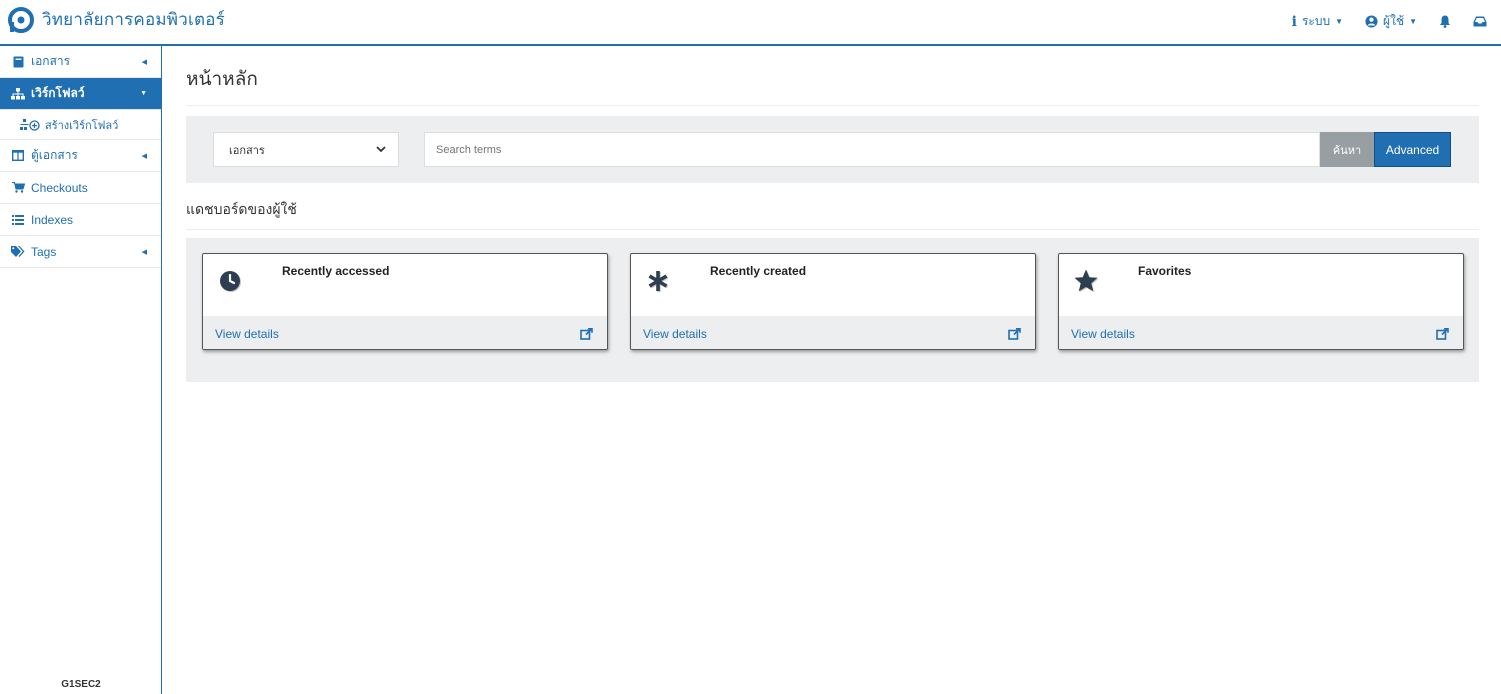 The height and width of the screenshot is (694, 1501). I want to click on sidebar-item-label: Checkouts, so click(59, 187).